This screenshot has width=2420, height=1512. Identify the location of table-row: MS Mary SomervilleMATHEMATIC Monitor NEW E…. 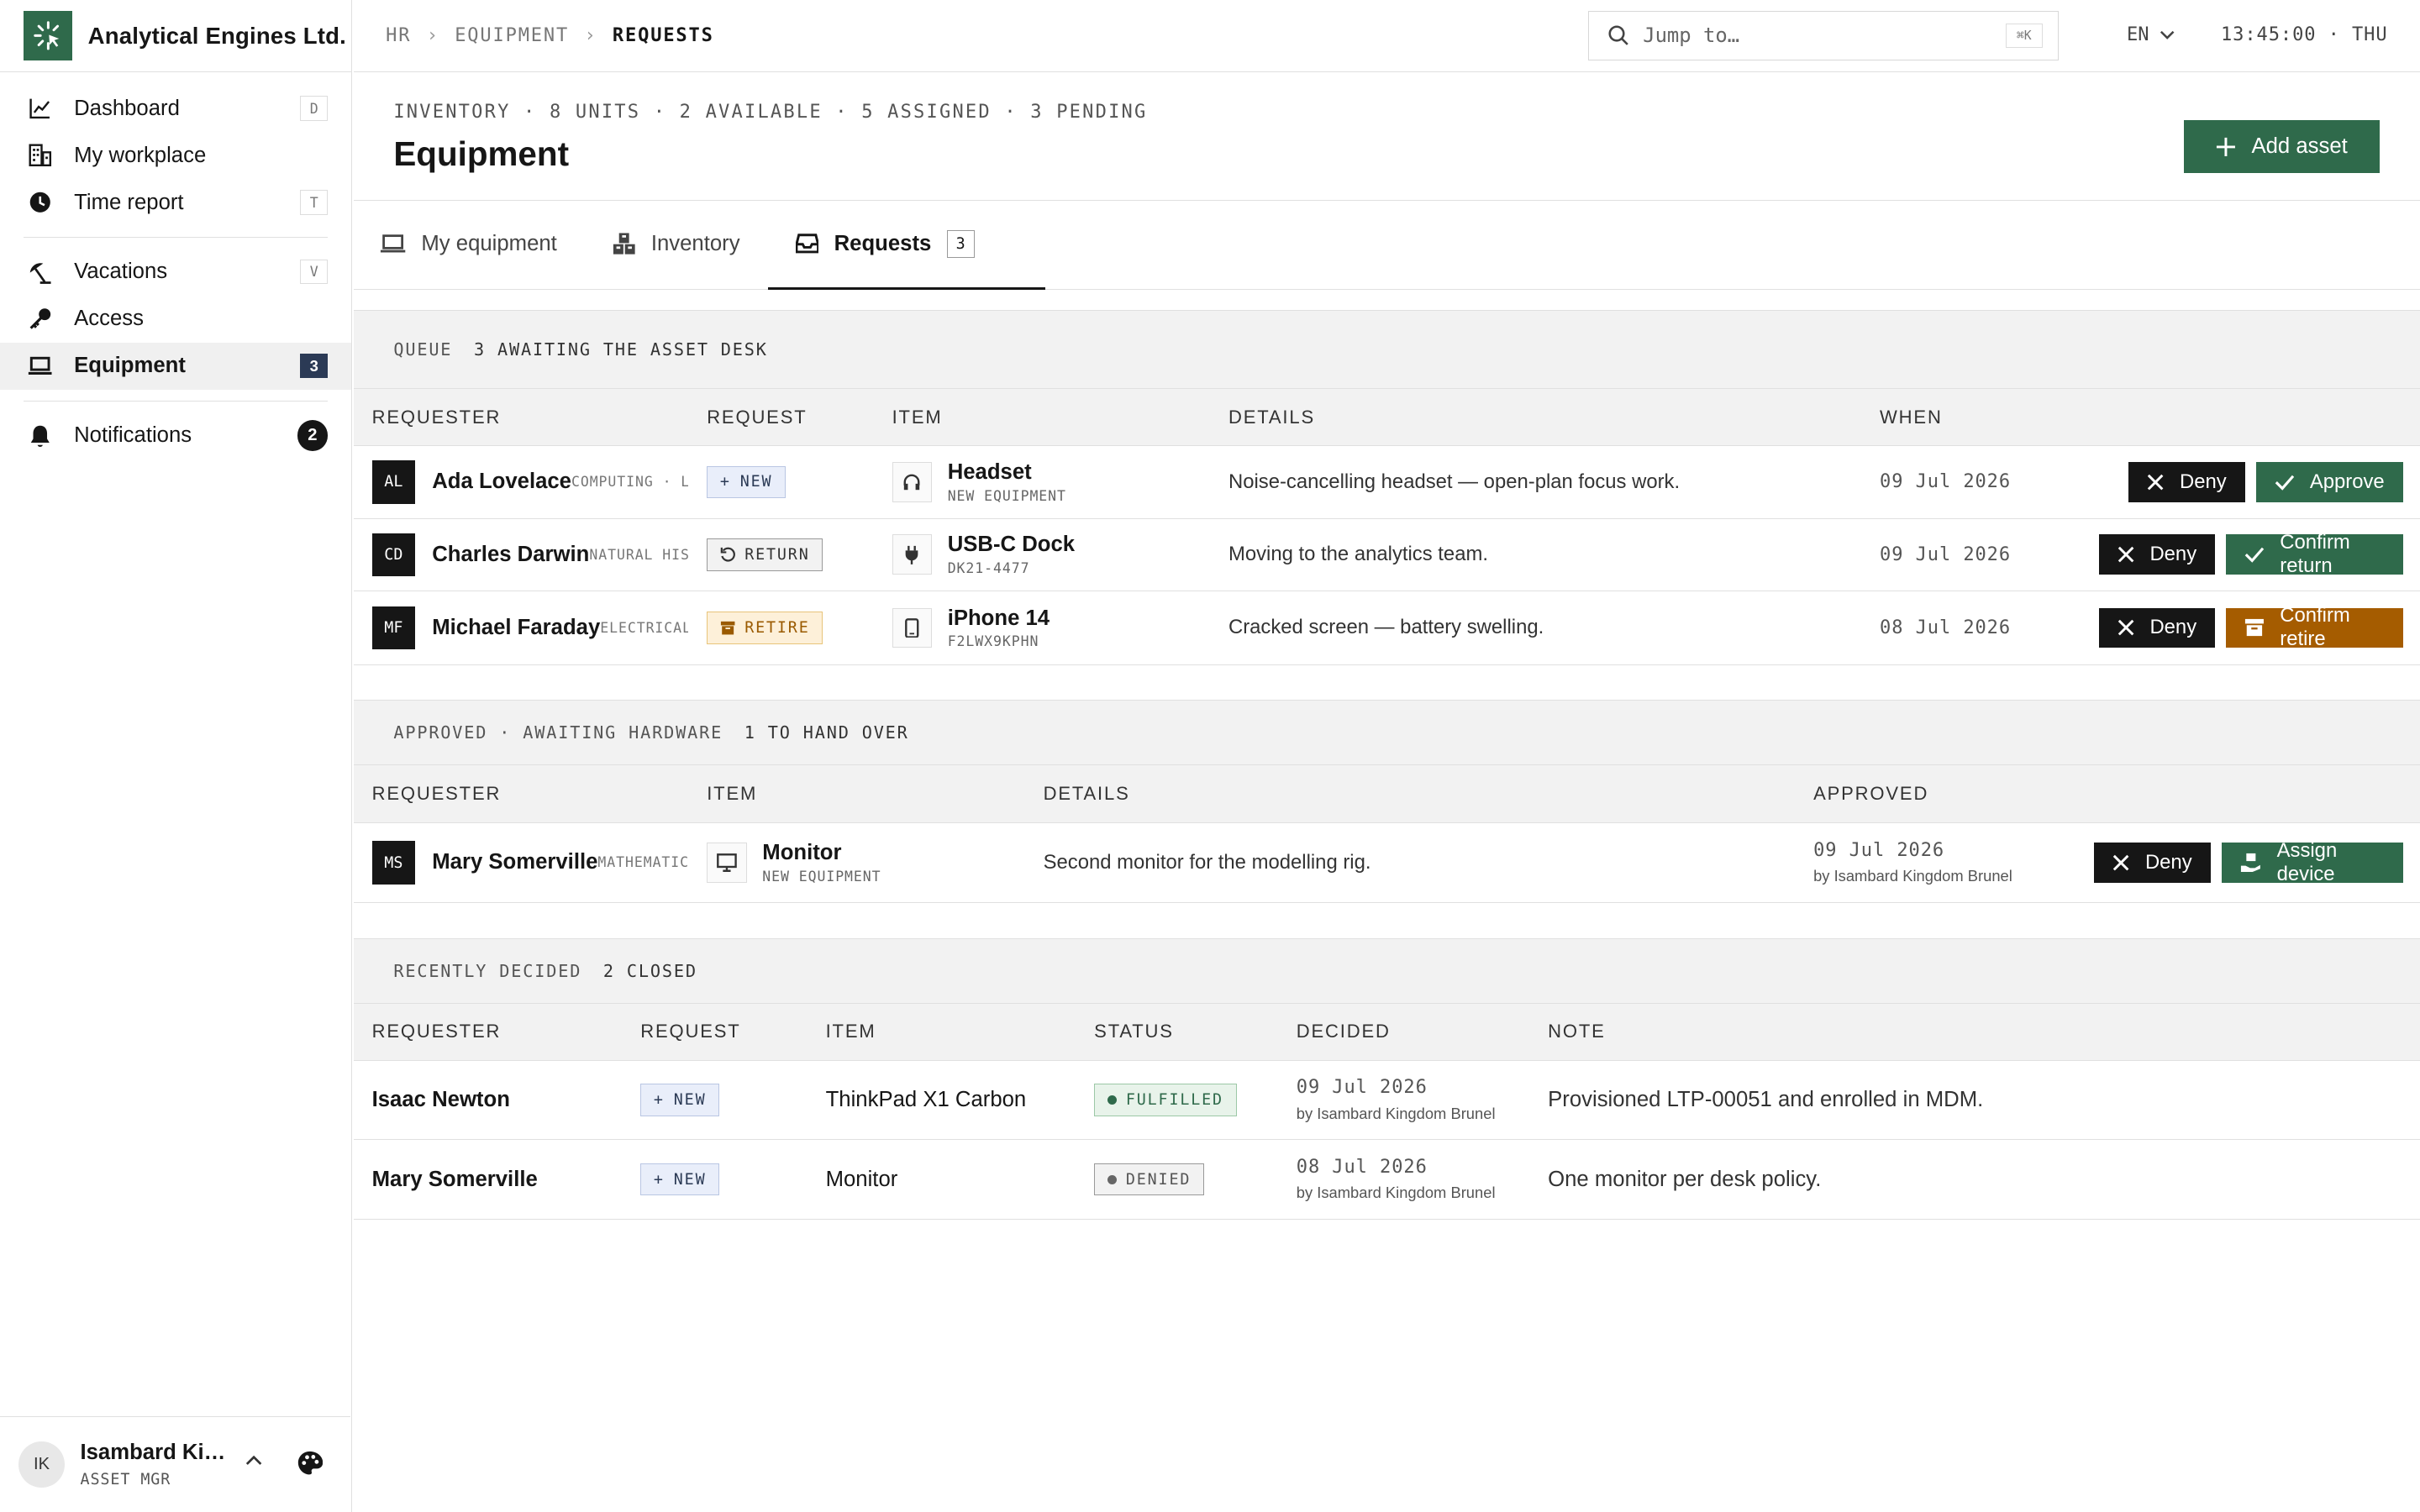
(1386, 863).